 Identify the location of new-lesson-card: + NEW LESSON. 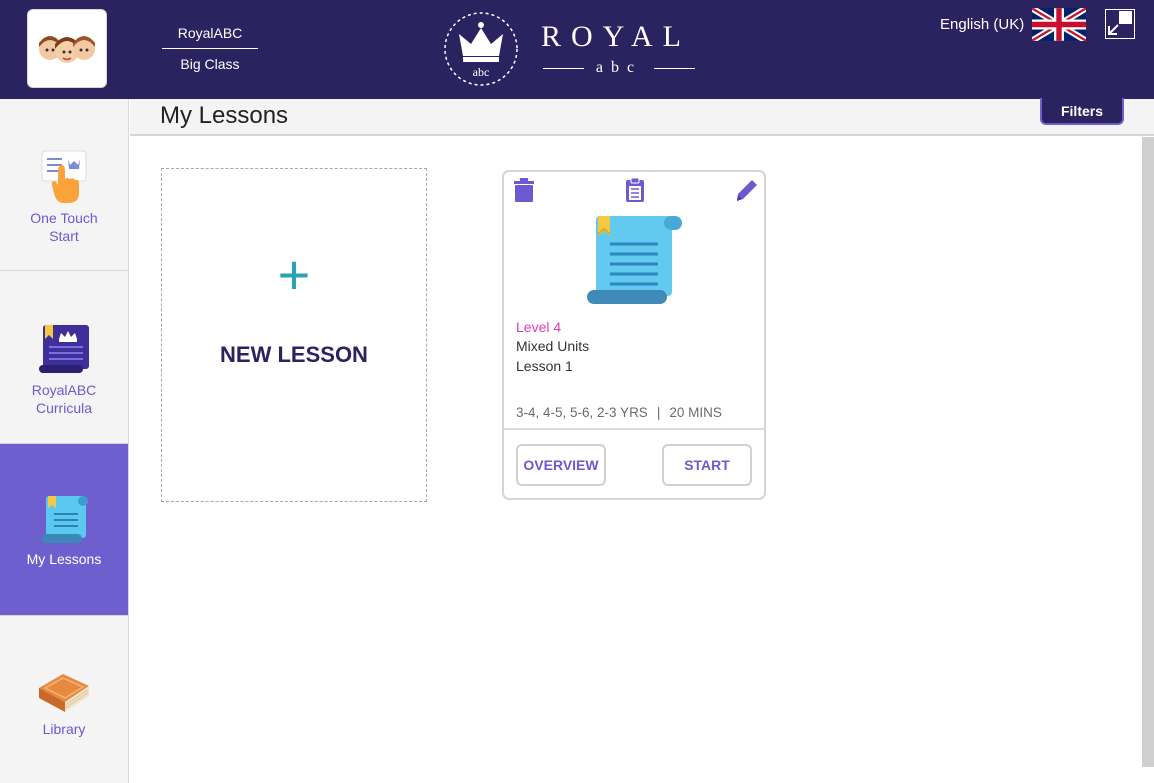
(294, 335).